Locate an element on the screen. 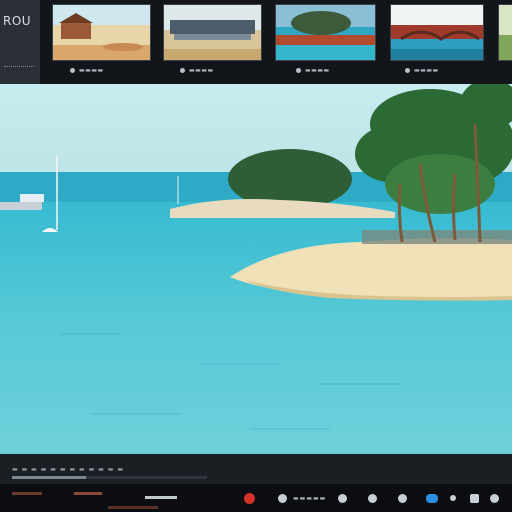 This screenshot has width=512, height=512. record-control is located at coordinates (249, 498).